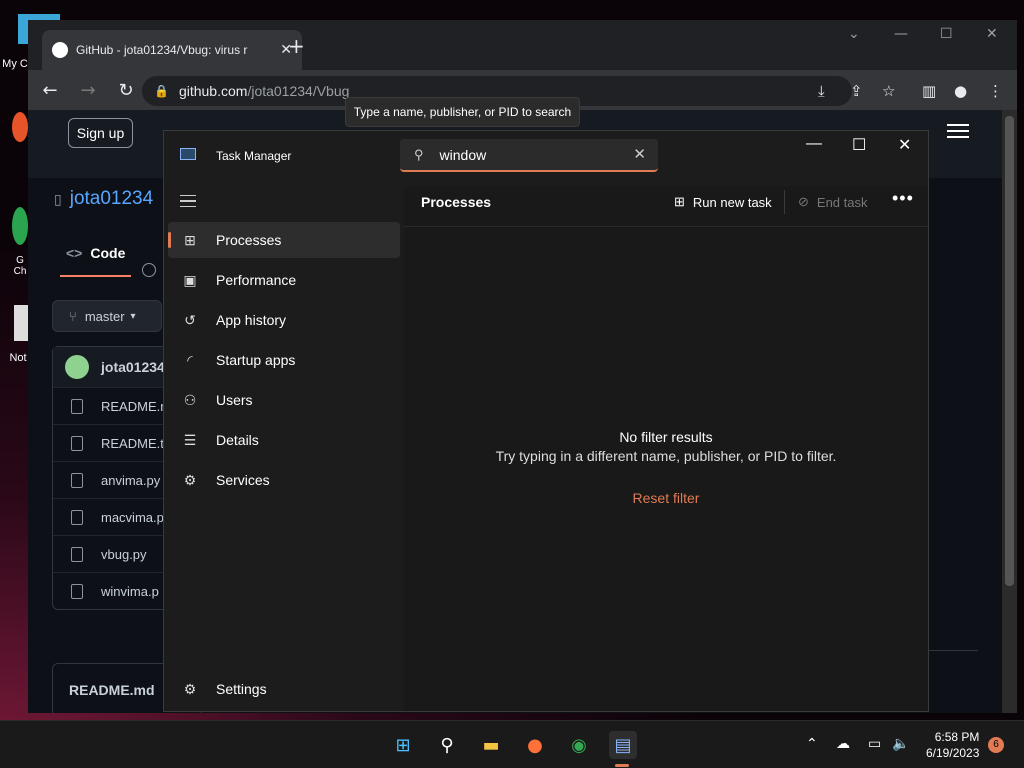 The height and width of the screenshot is (768, 1024). What do you see at coordinates (104, 316) in the screenshot?
I see `branch-name: master` at bounding box center [104, 316].